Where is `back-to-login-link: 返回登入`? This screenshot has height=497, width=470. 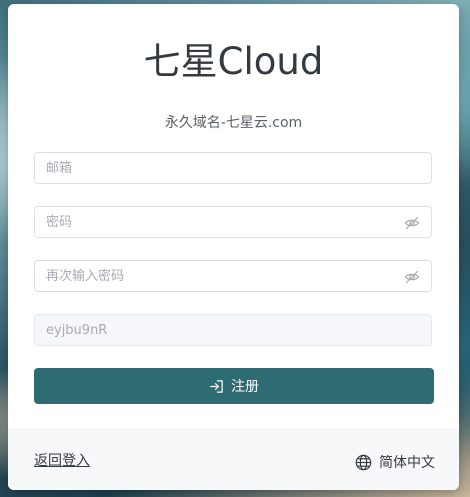 back-to-login-link: 返回登入 is located at coordinates (62, 460).